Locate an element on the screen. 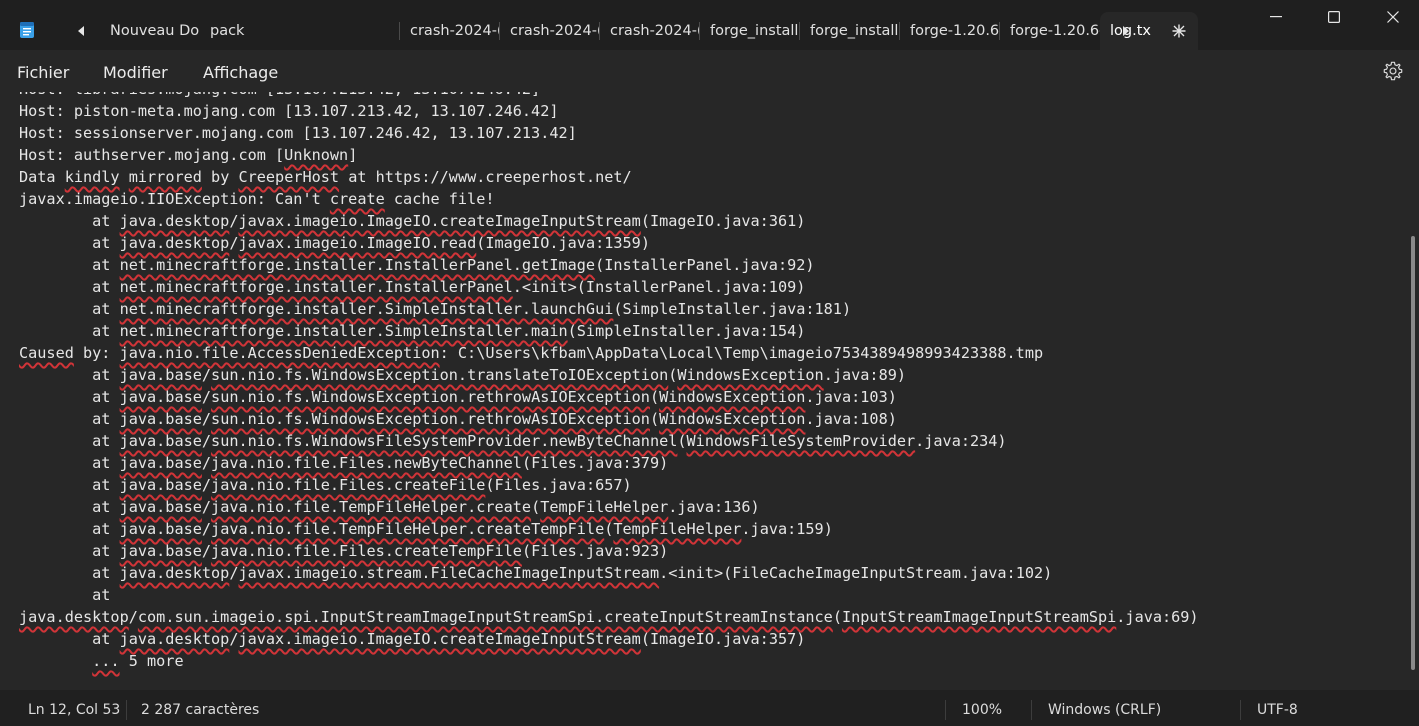 The image size is (1419, 726). minimize-icon is located at coordinates (1276, 17).